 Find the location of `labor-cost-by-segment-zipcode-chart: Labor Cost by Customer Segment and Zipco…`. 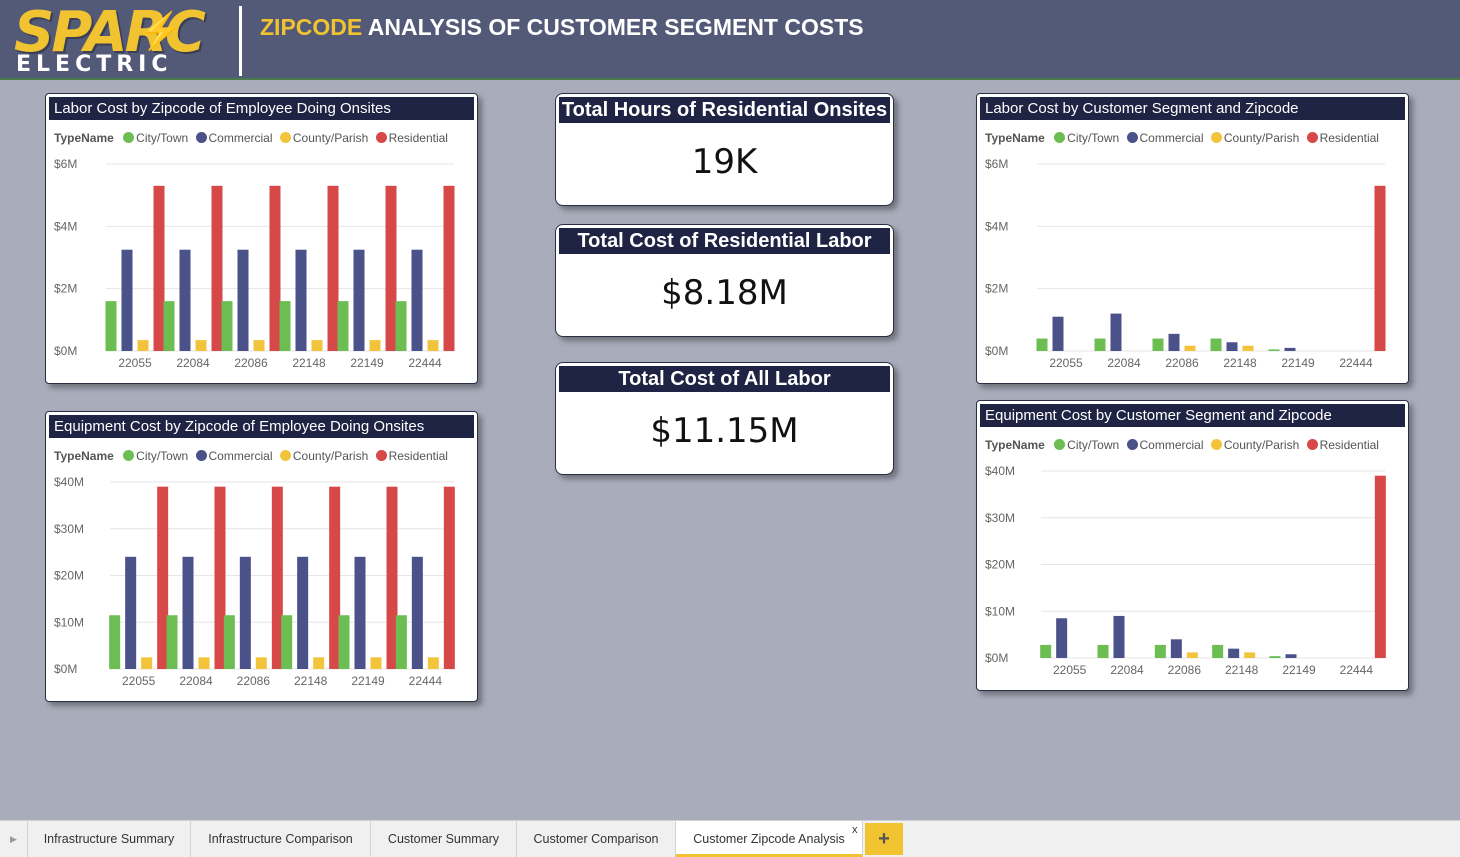

labor-cost-by-segment-zipcode-chart: Labor Cost by Customer Segment and Zipco… is located at coordinates (1192, 238).